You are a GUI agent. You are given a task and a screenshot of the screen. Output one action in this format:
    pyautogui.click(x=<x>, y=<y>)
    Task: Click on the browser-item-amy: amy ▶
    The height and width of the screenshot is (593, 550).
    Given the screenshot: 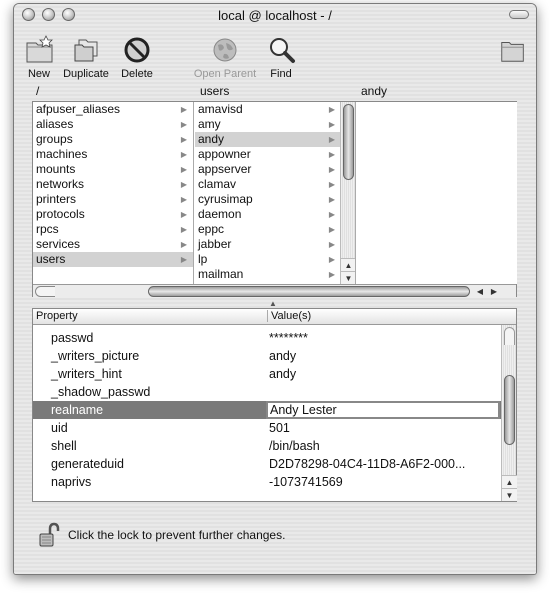 What is the action you would take?
    pyautogui.click(x=275, y=124)
    